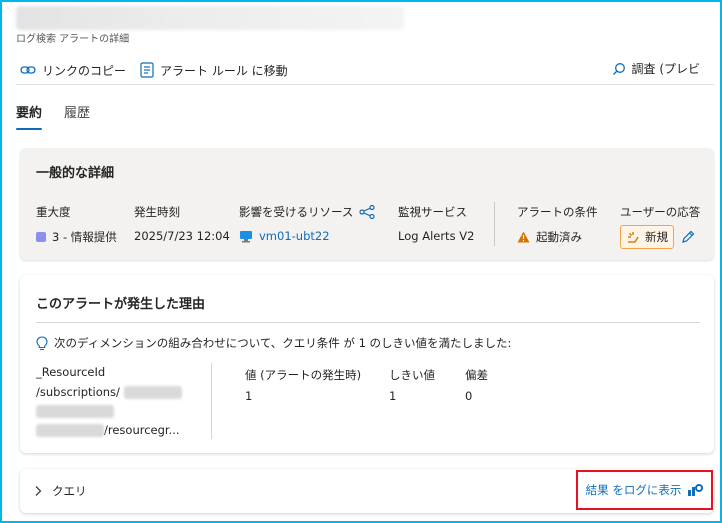 This screenshot has height=523, width=722. I want to click on resource-id-header: _ResourceId, so click(71, 372).